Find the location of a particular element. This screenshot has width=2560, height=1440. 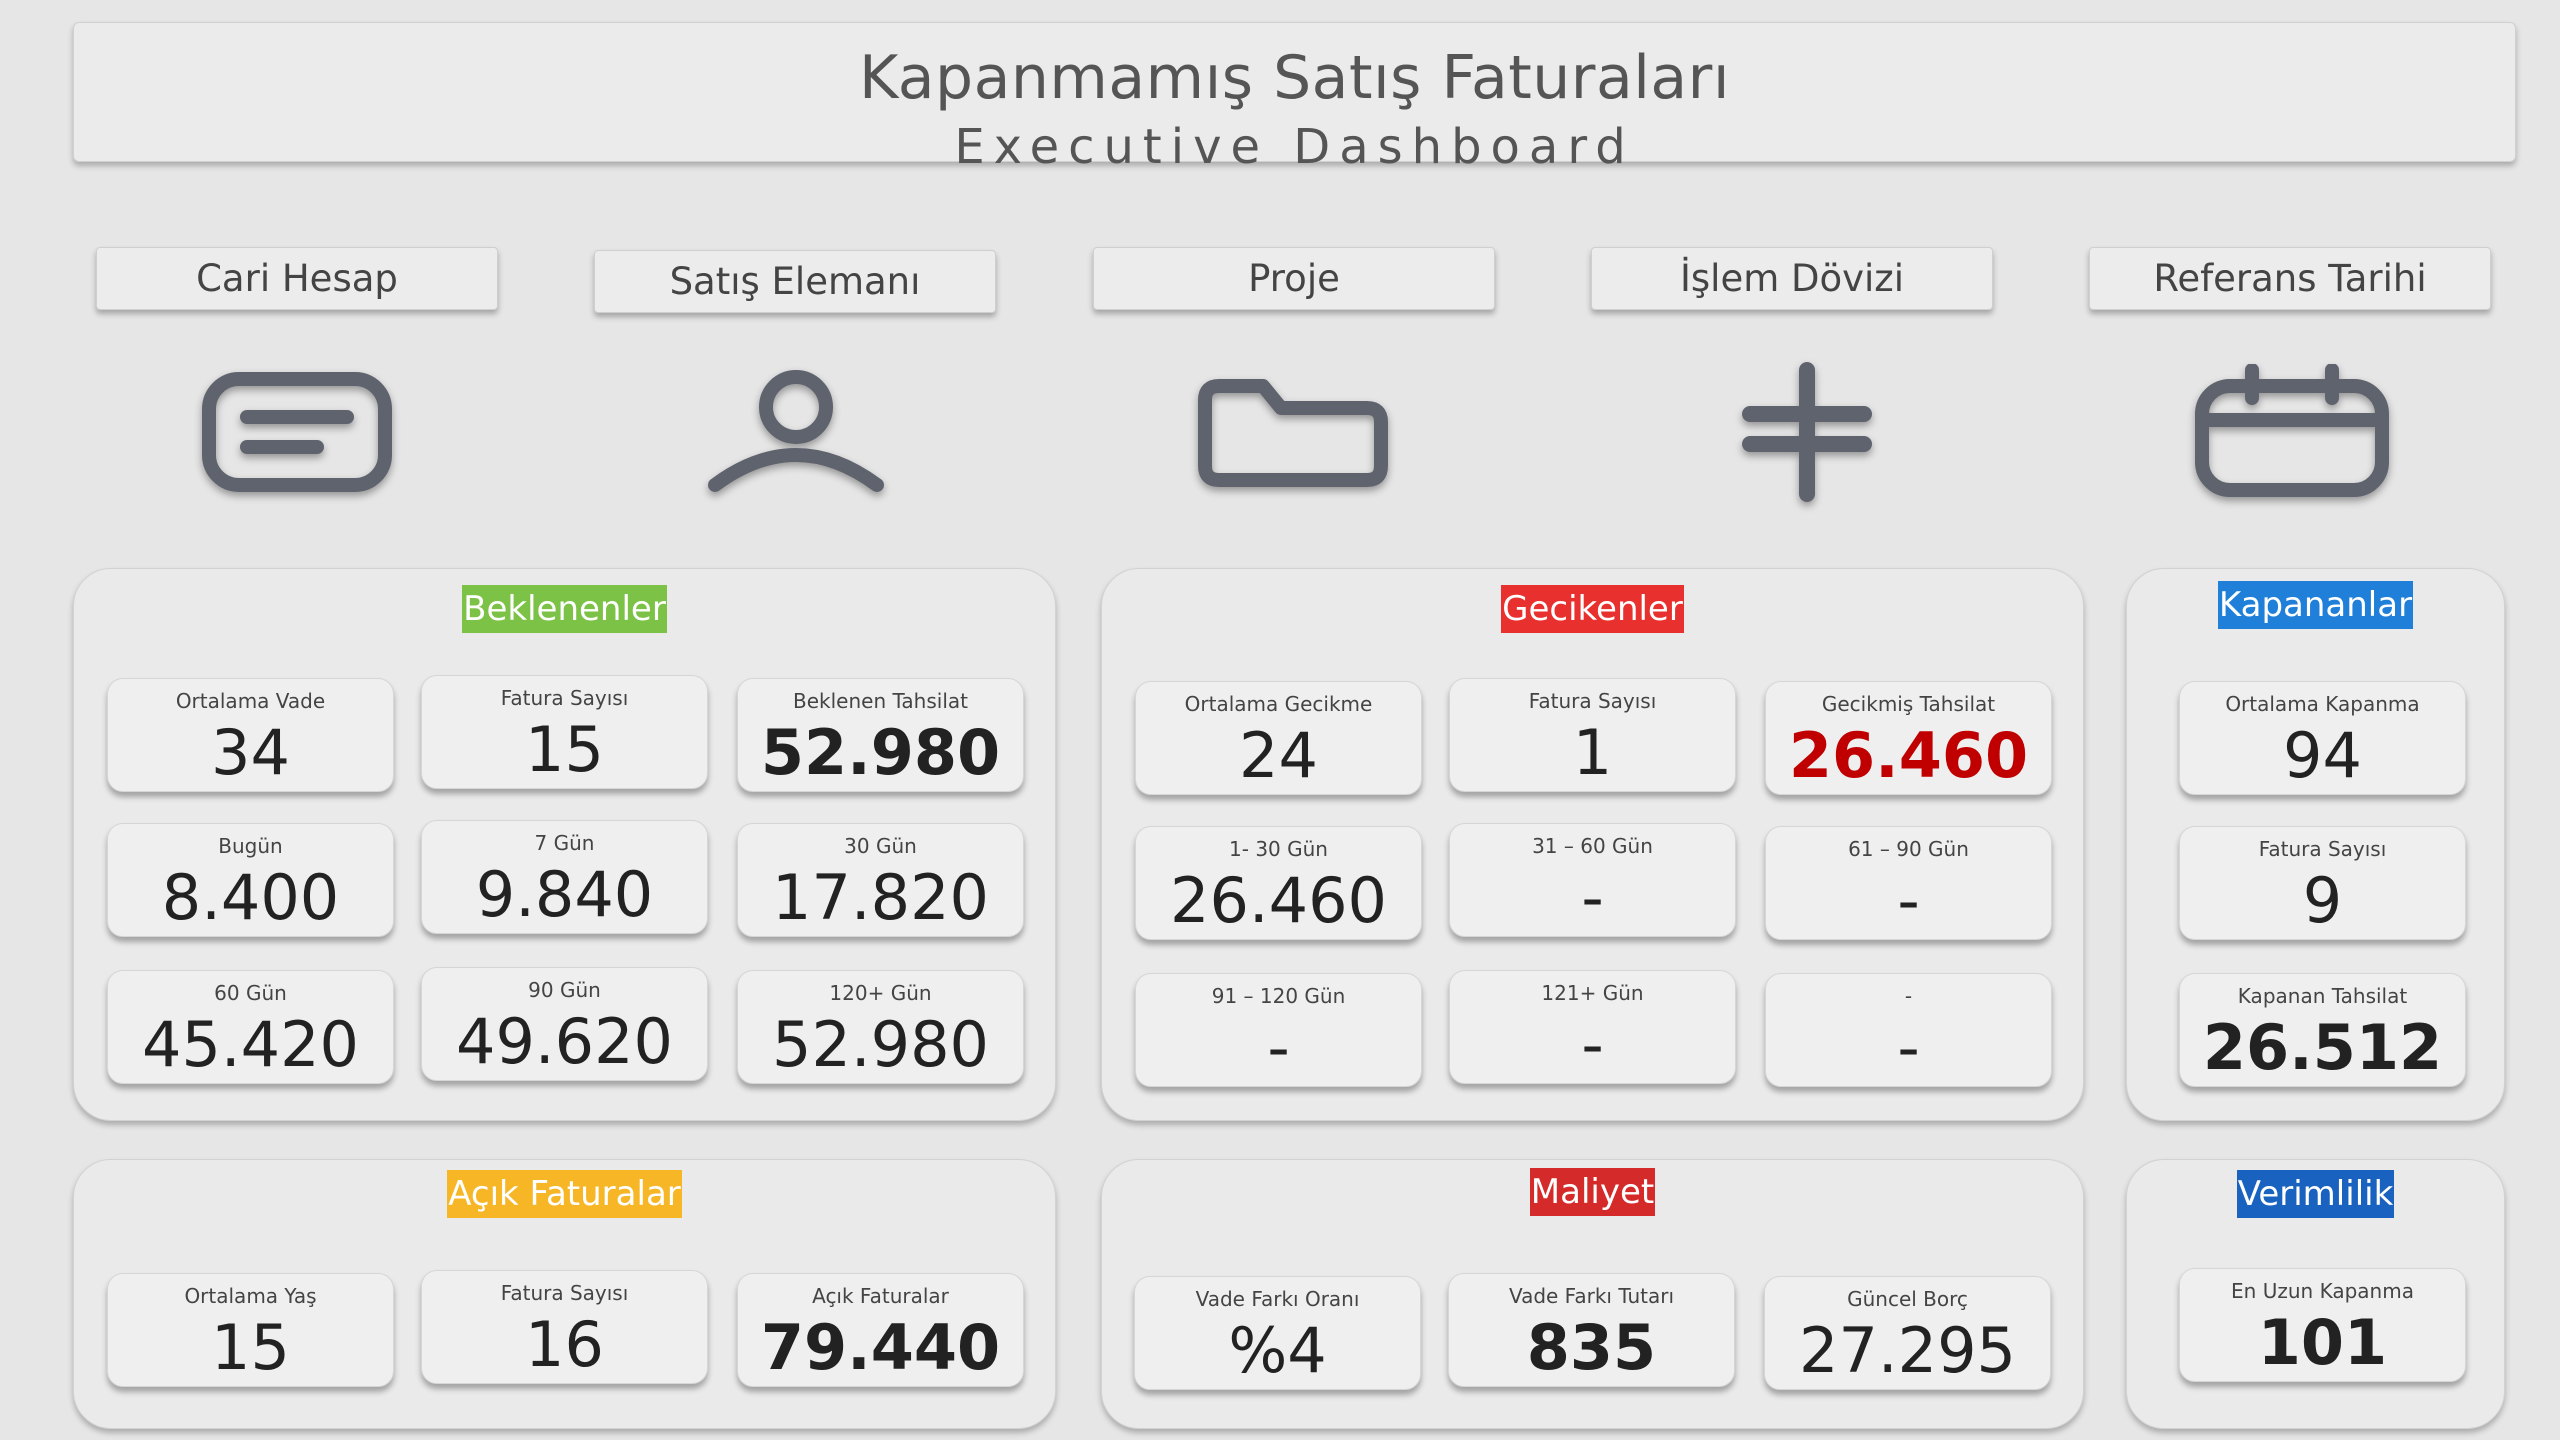

kpi-card: Vade Farkı Oranı %4 is located at coordinates (1277, 1333).